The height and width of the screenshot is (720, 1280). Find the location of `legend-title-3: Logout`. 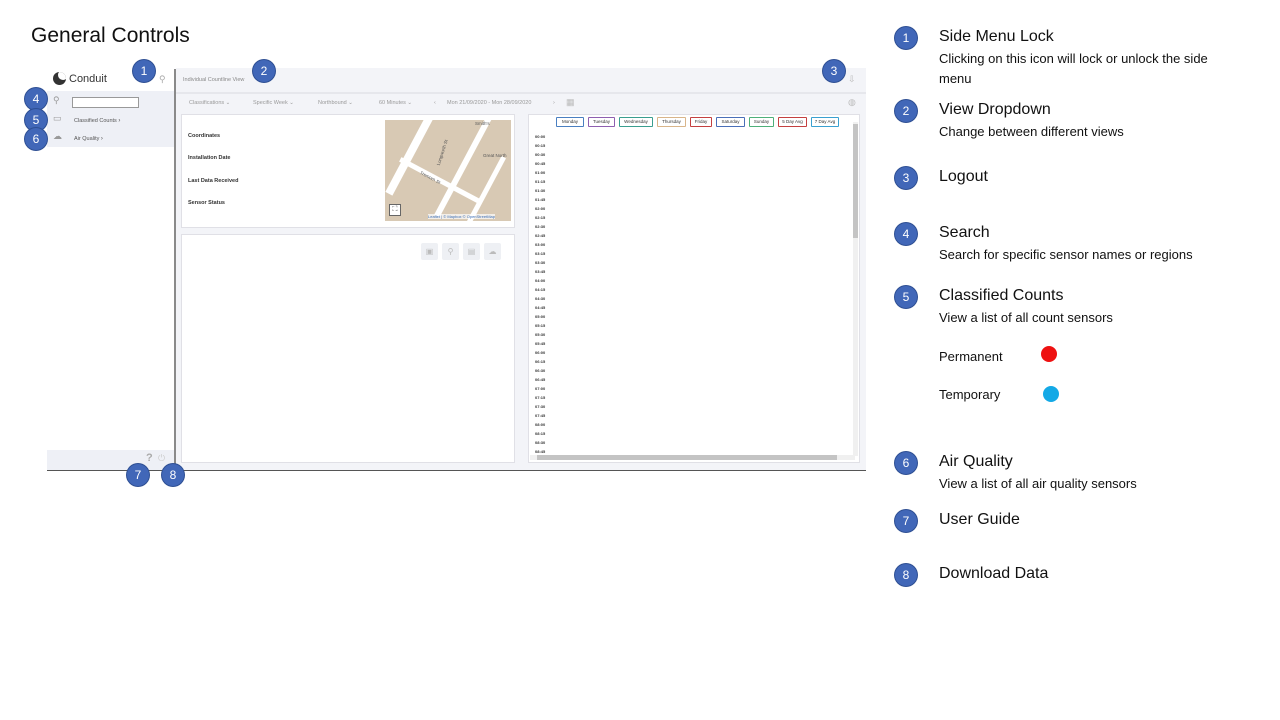

legend-title-3: Logout is located at coordinates (963, 176).